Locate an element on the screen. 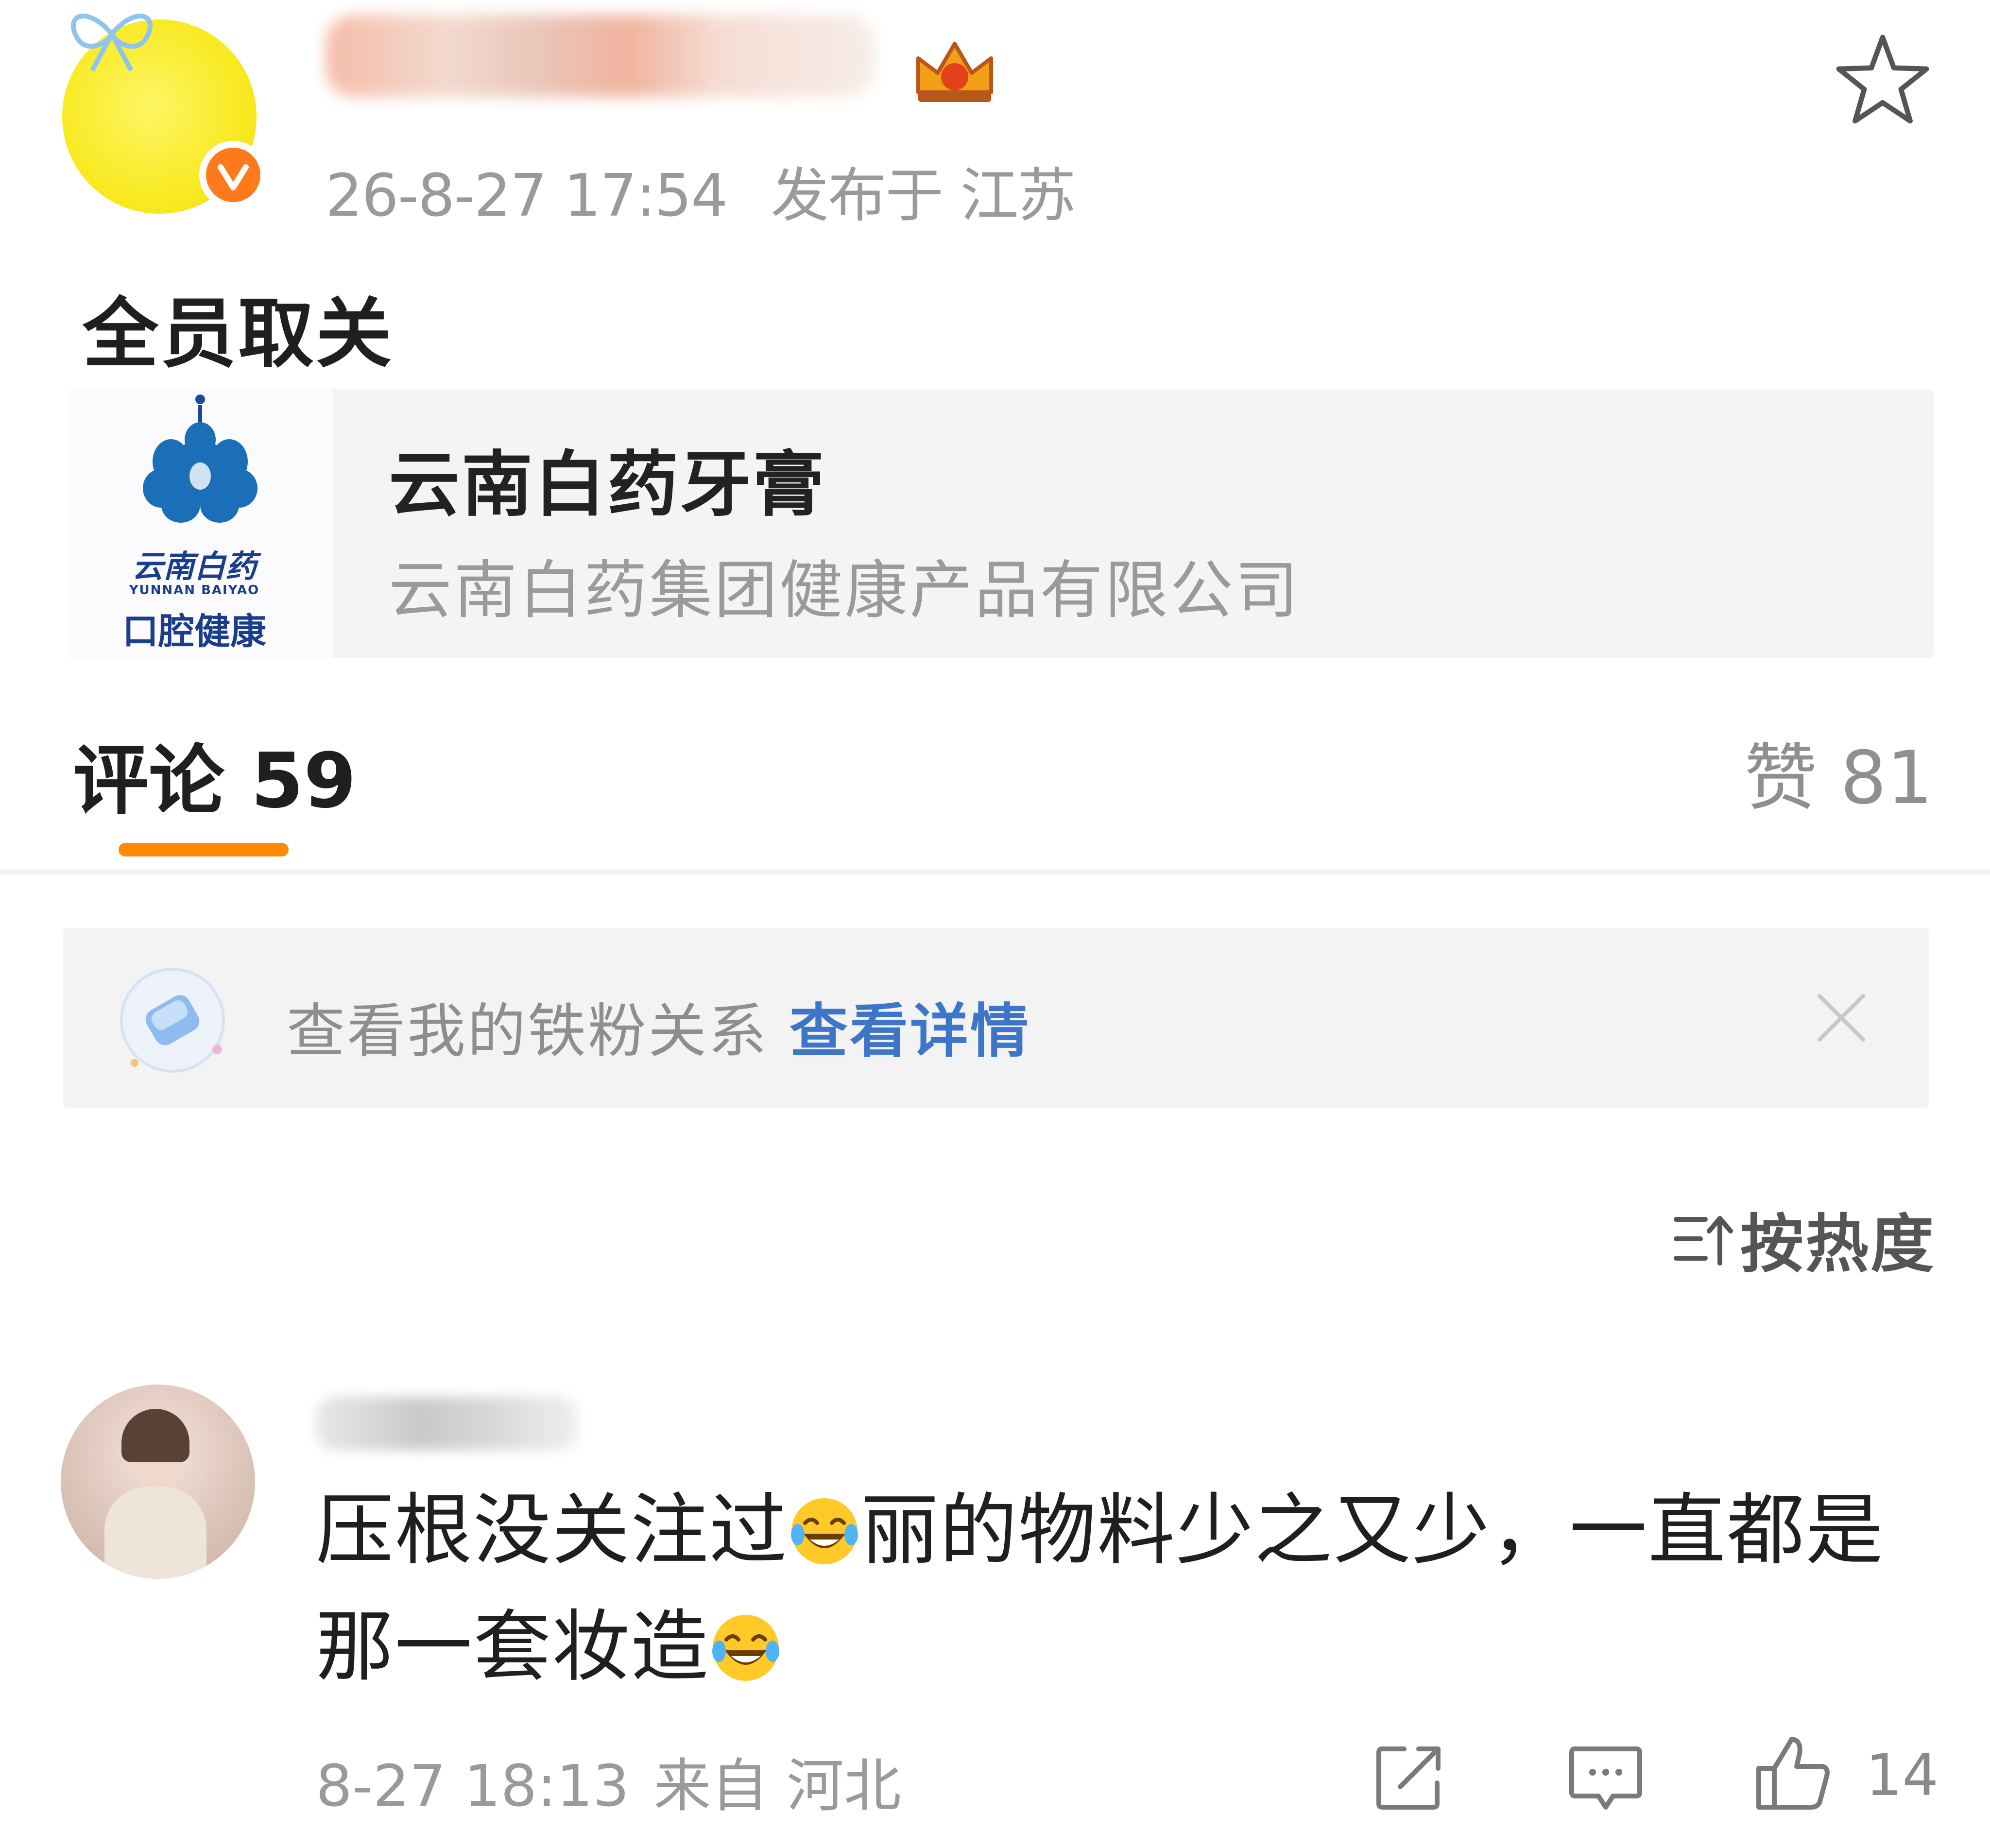 The image size is (1990, 1848). author-name-blurred is located at coordinates (601, 56).